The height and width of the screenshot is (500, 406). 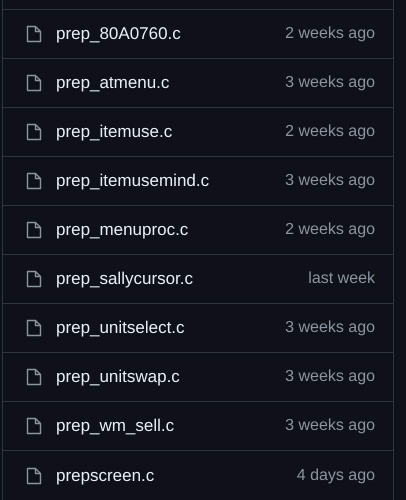 I want to click on file-name: prep_itemuse.c, so click(x=114, y=132).